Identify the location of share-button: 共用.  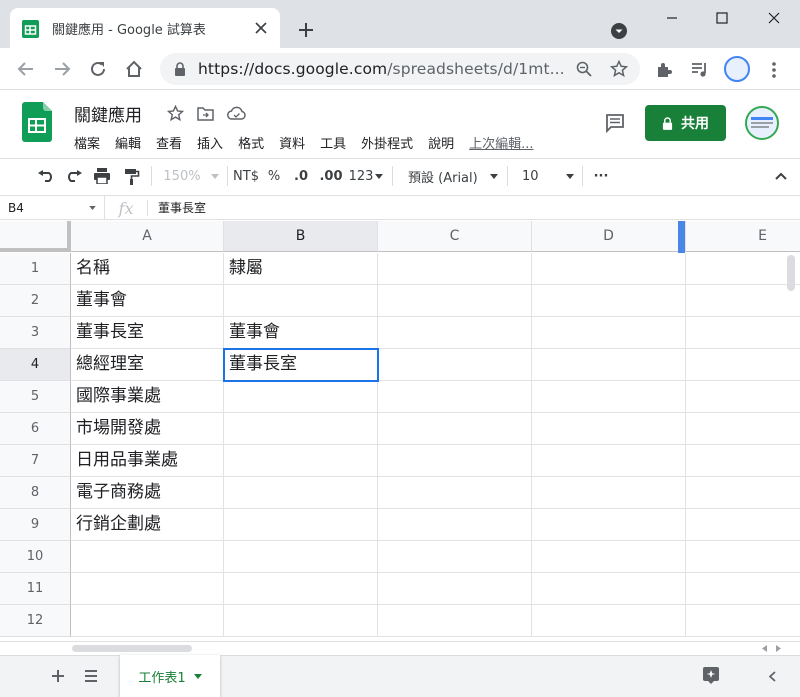
(685, 123).